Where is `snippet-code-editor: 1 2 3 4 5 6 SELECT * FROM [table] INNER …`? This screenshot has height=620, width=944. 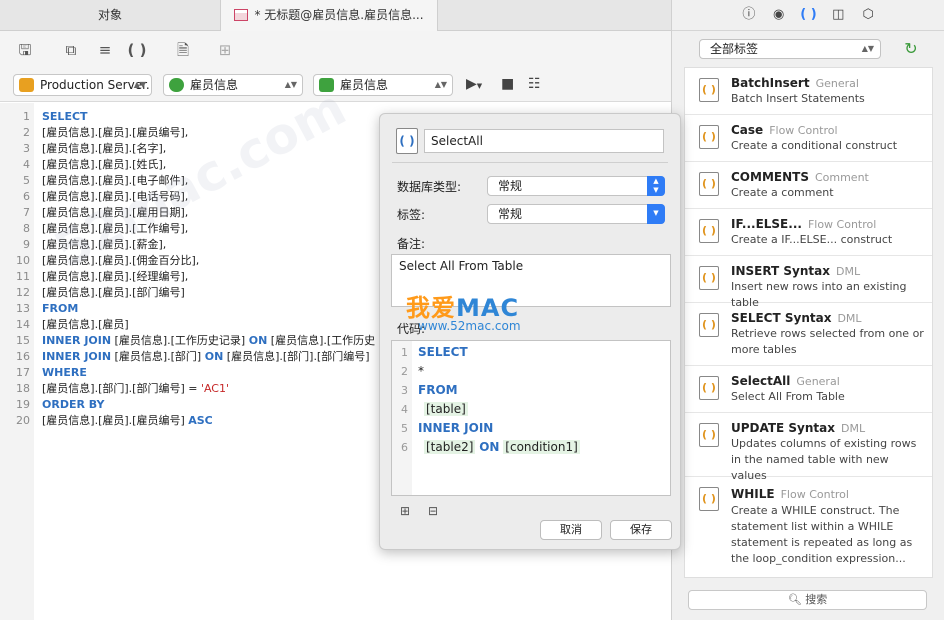
snippet-code-editor: 1 2 3 4 5 6 SELECT * FROM [table] INNER … is located at coordinates (531, 418).